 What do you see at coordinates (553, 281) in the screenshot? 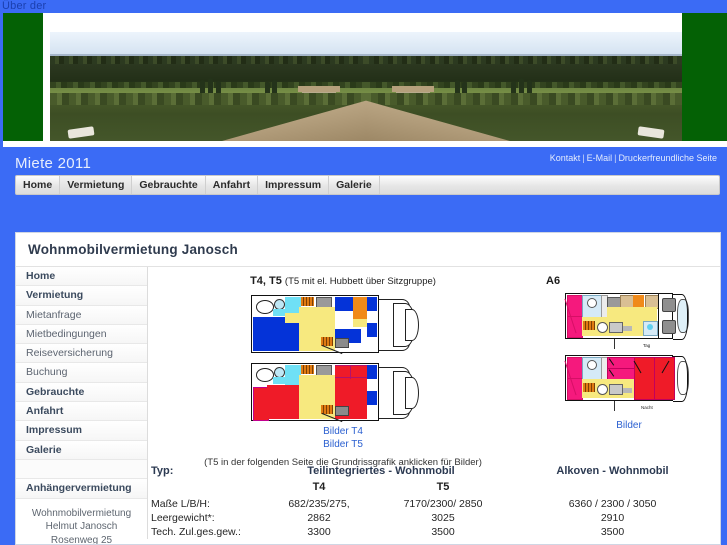
I see `floorplan-title-a6: A6` at bounding box center [553, 281].